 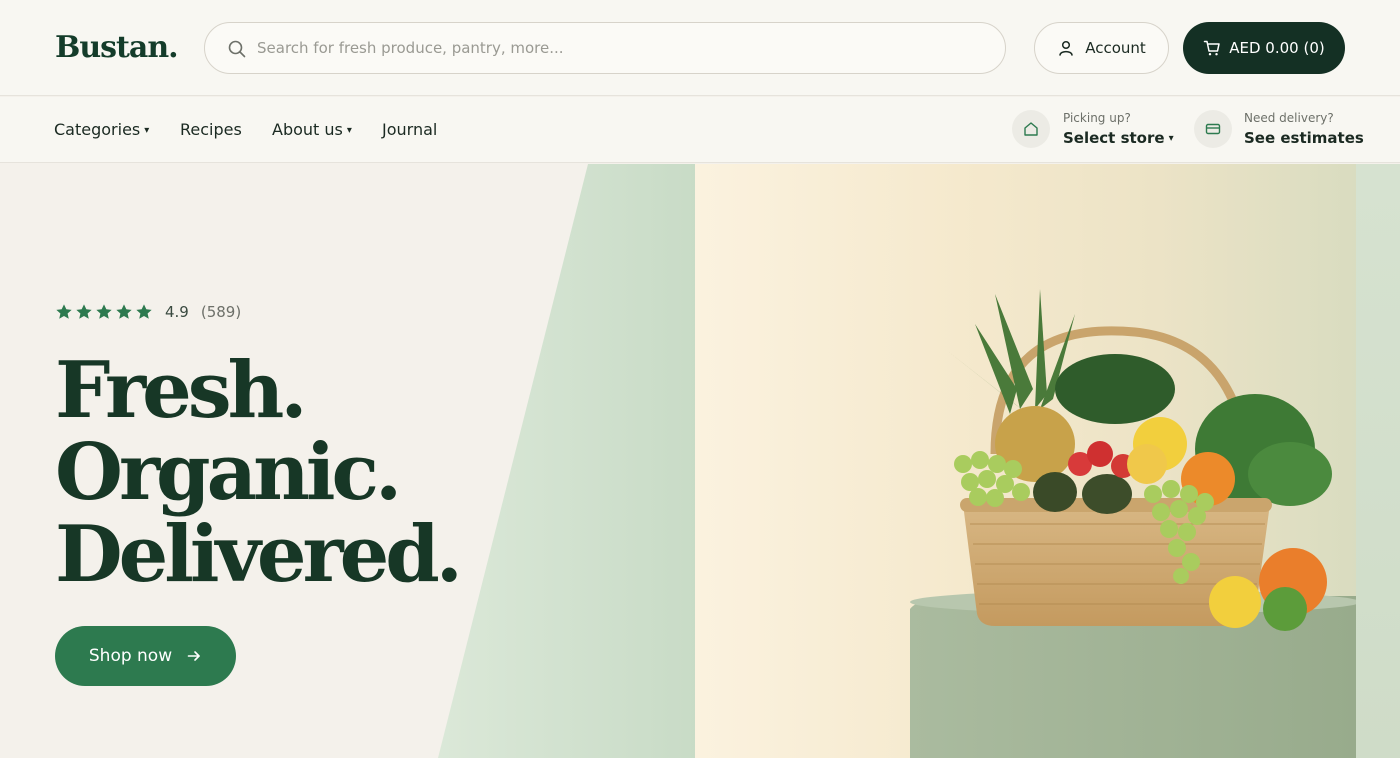 I want to click on rating-count: (589), so click(x=221, y=312).